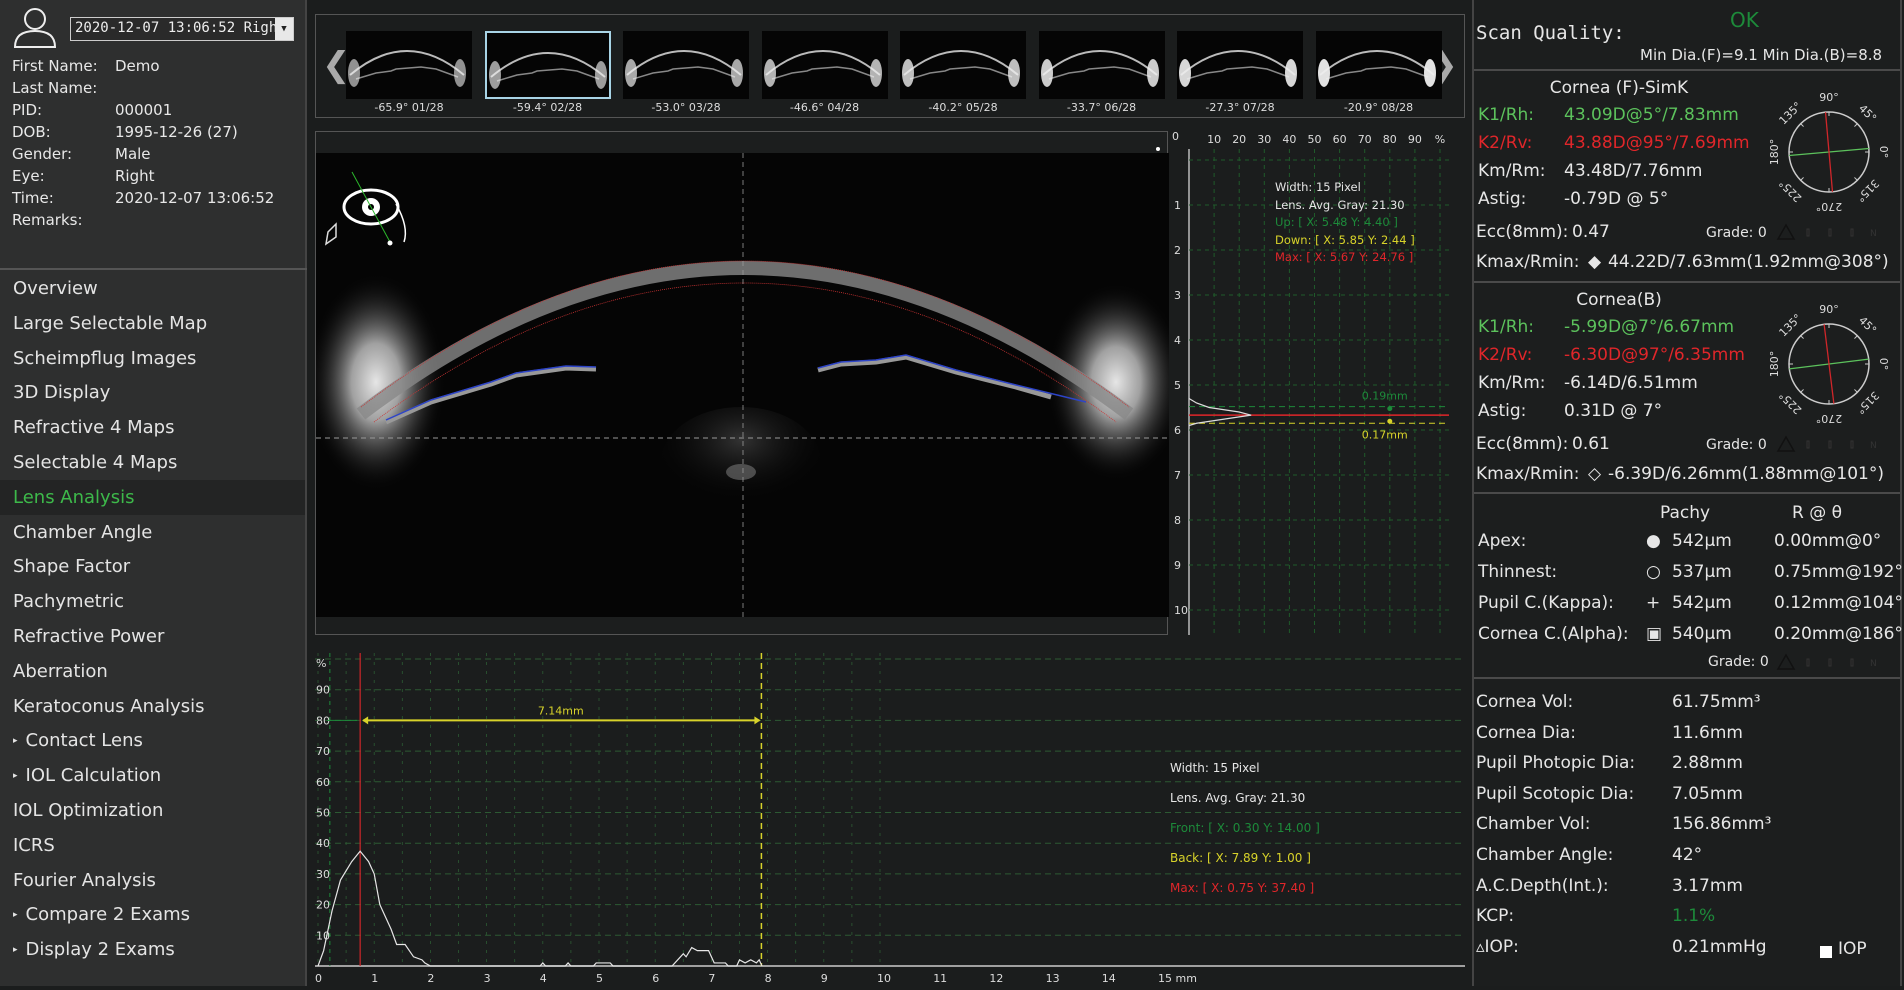  What do you see at coordinates (1826, 952) in the screenshot?
I see `iop-checkbox` at bounding box center [1826, 952].